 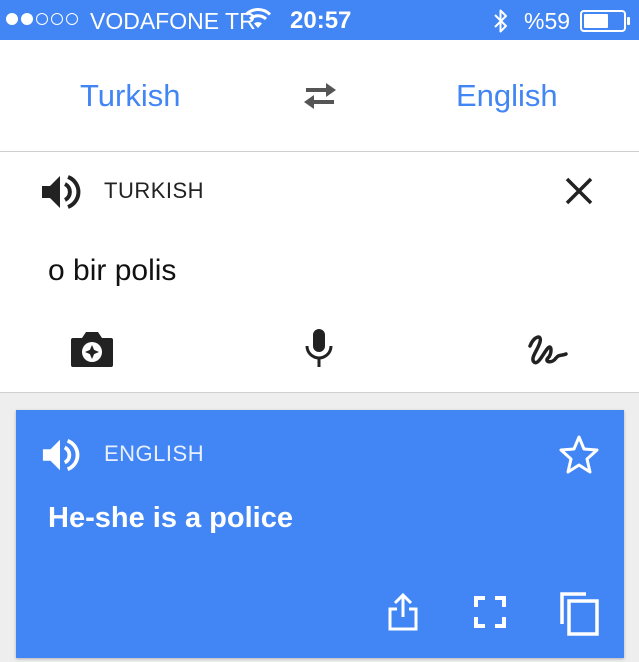 I want to click on battery-icon, so click(x=606, y=23).